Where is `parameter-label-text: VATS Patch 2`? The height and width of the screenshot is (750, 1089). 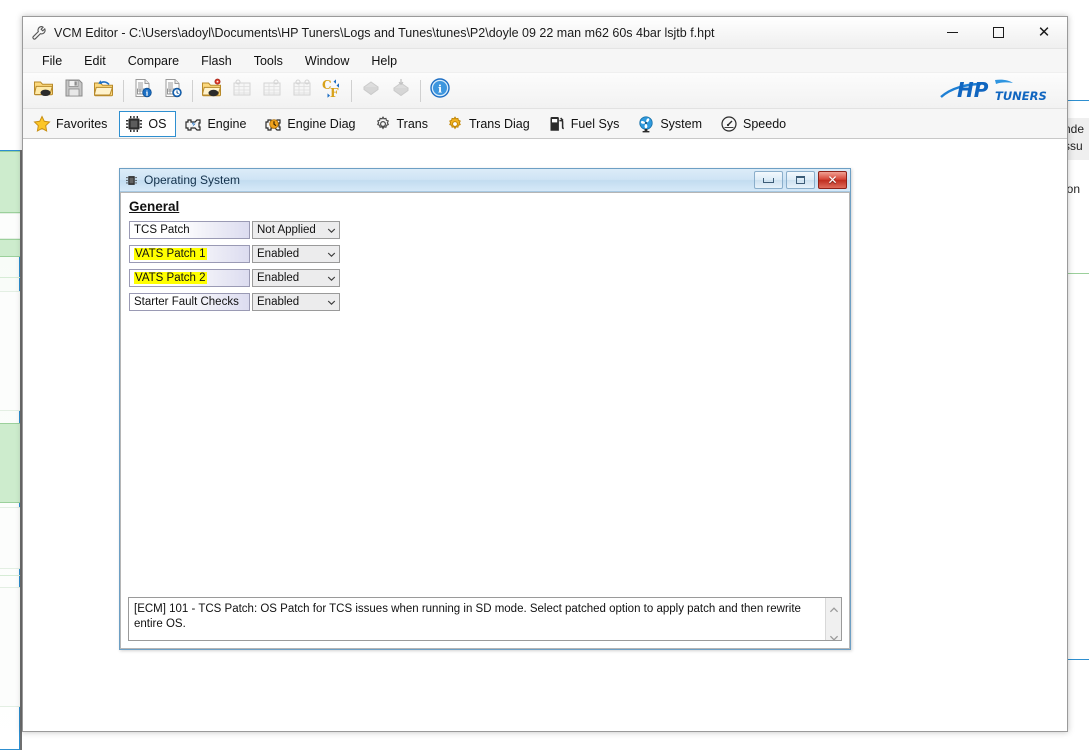
parameter-label-text: VATS Patch 2 is located at coordinates (170, 278).